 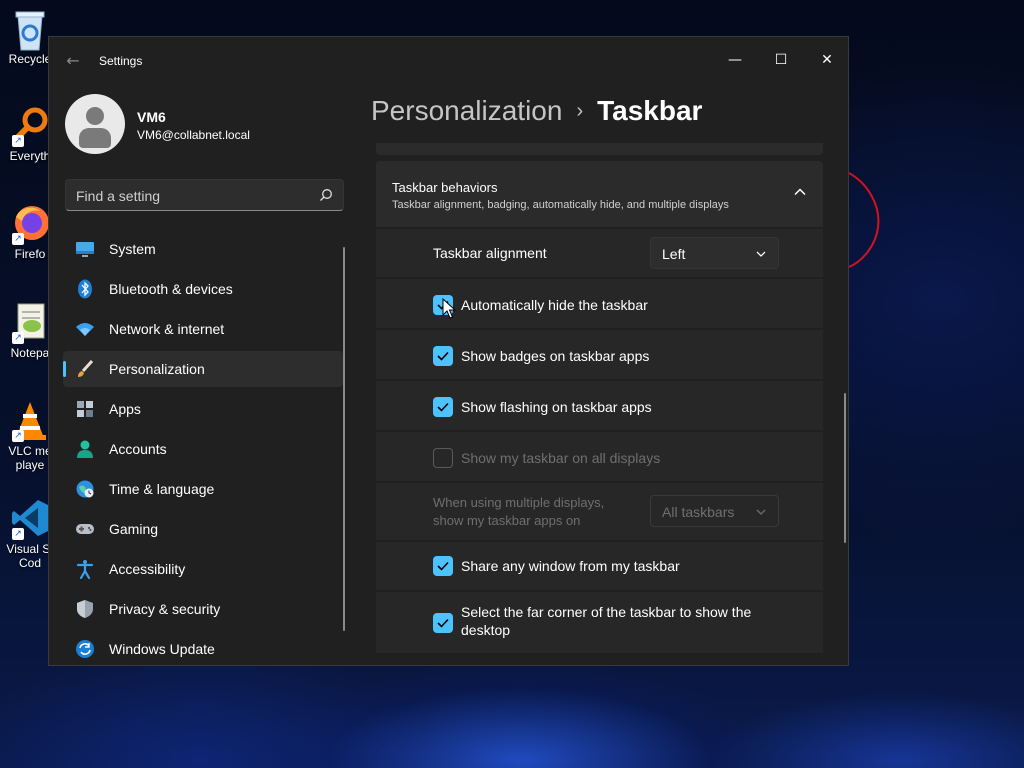 I want to click on share-window-checkbox, so click(x=443, y=566).